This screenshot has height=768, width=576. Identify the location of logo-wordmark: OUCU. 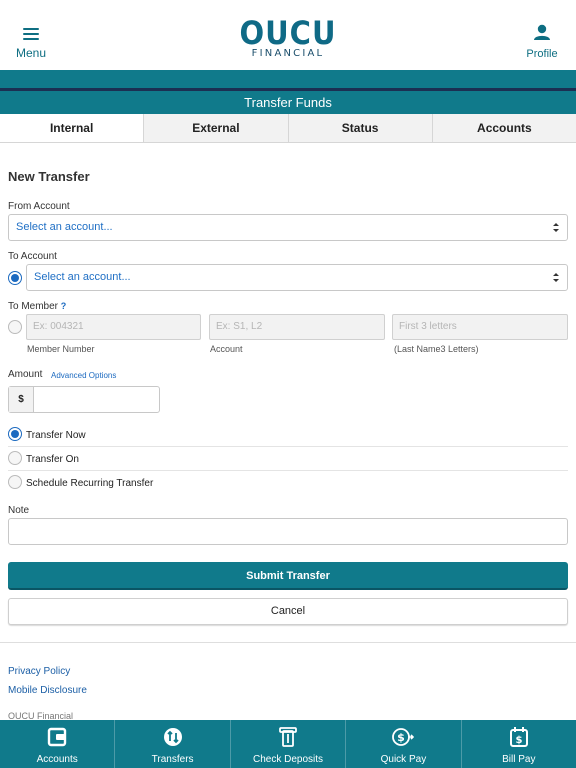
(288, 33).